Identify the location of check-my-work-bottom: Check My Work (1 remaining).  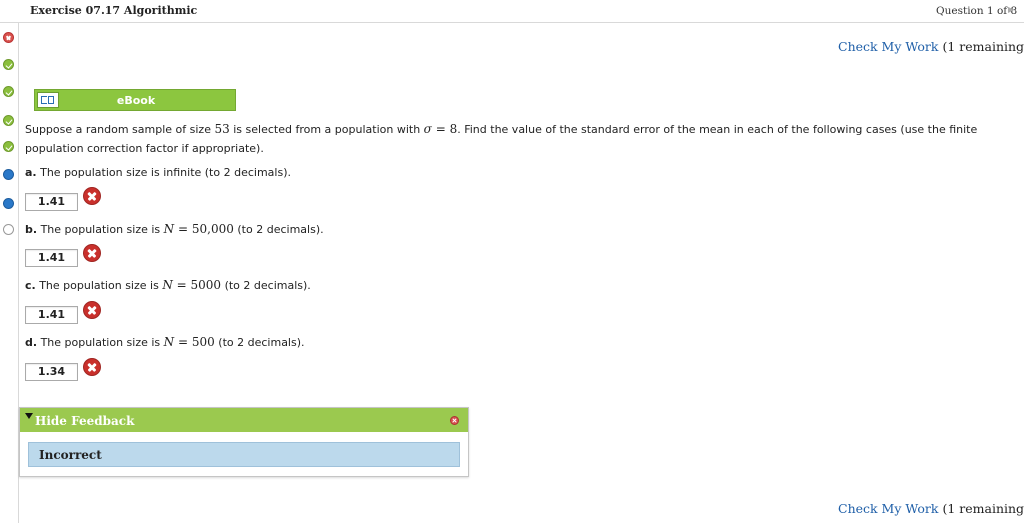
(931, 508).